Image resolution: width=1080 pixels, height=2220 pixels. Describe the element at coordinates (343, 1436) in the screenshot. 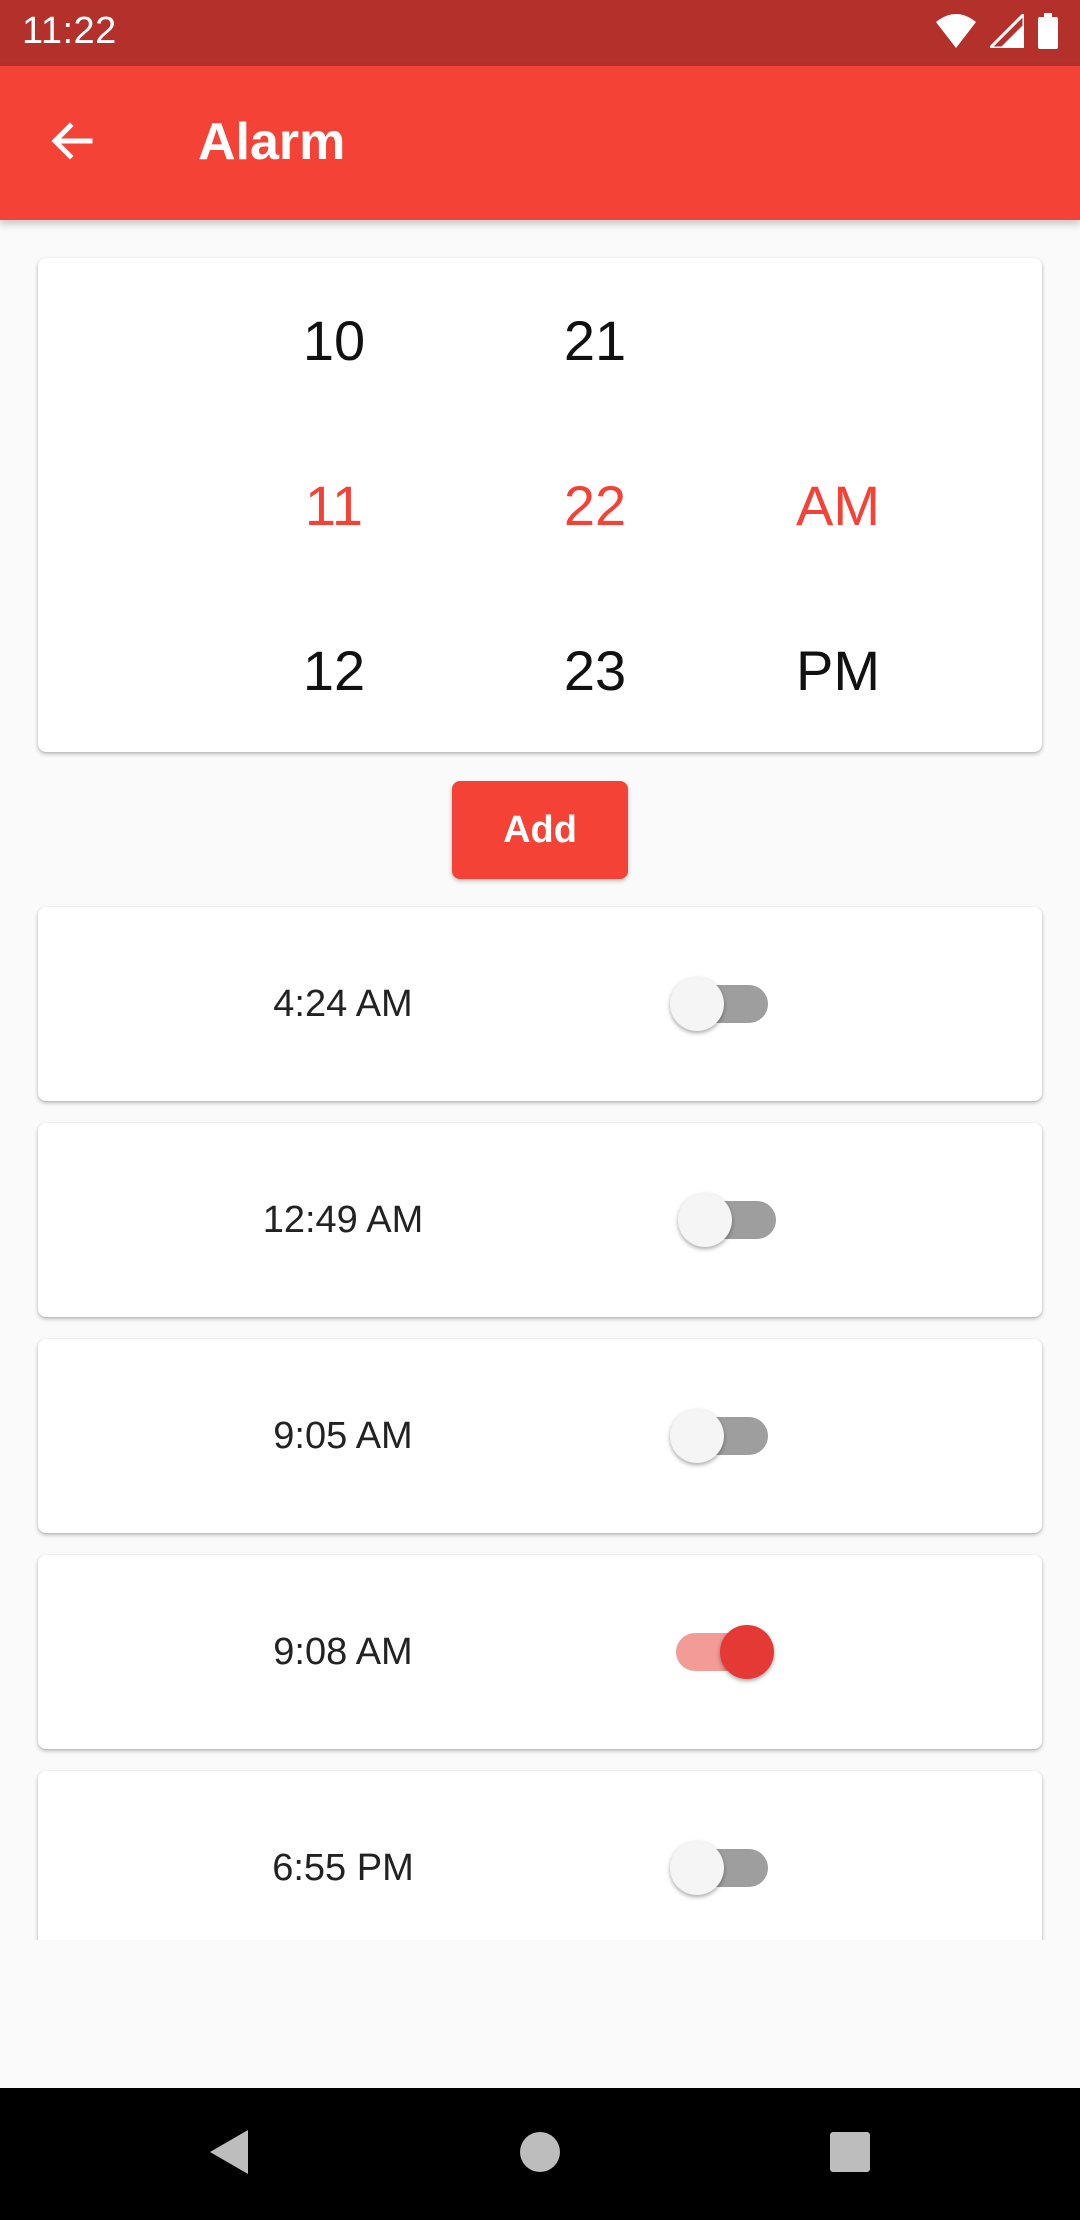

I see `alarm-time: 9:05 AM` at that location.